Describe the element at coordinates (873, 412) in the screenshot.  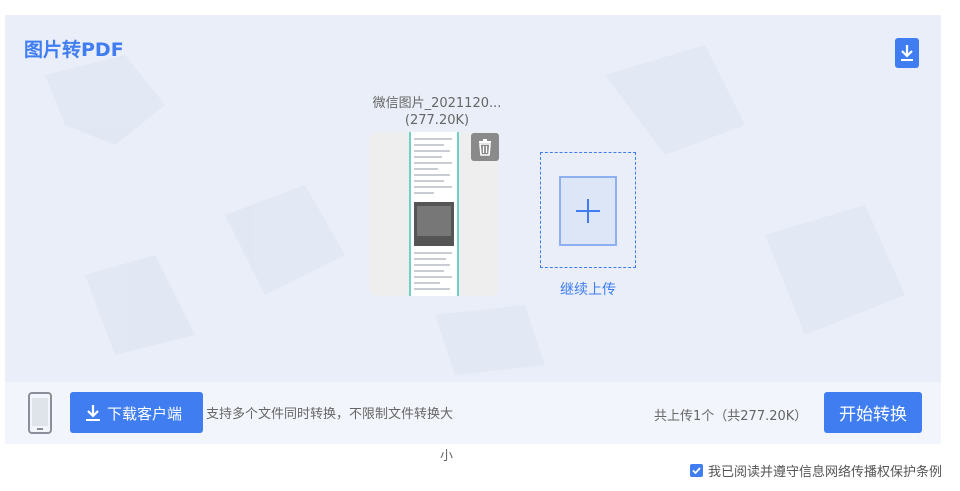
I see `start-convert-button: 开始转换` at that location.